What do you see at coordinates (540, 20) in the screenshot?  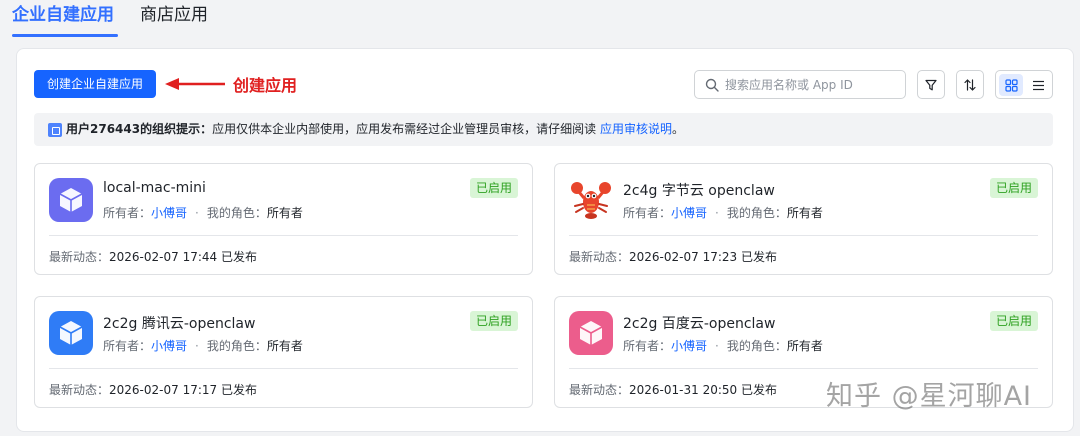 I see `app-tabs: 企业自建应用 商店应用` at bounding box center [540, 20].